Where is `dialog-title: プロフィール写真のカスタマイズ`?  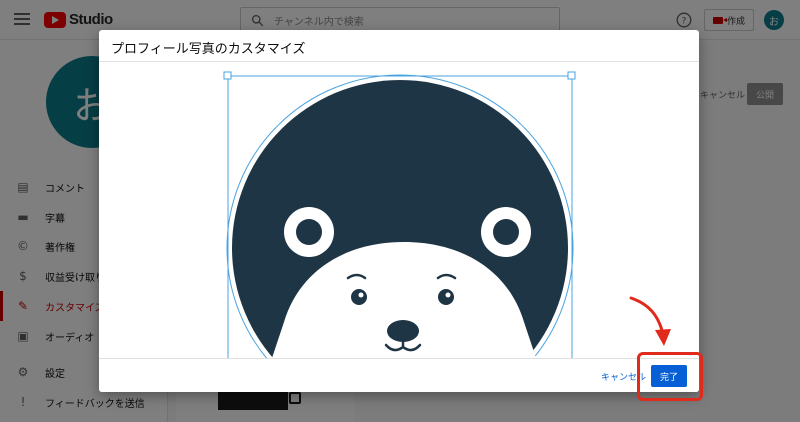
dialog-title: プロフィール写真のカスタマイズ is located at coordinates (208, 49).